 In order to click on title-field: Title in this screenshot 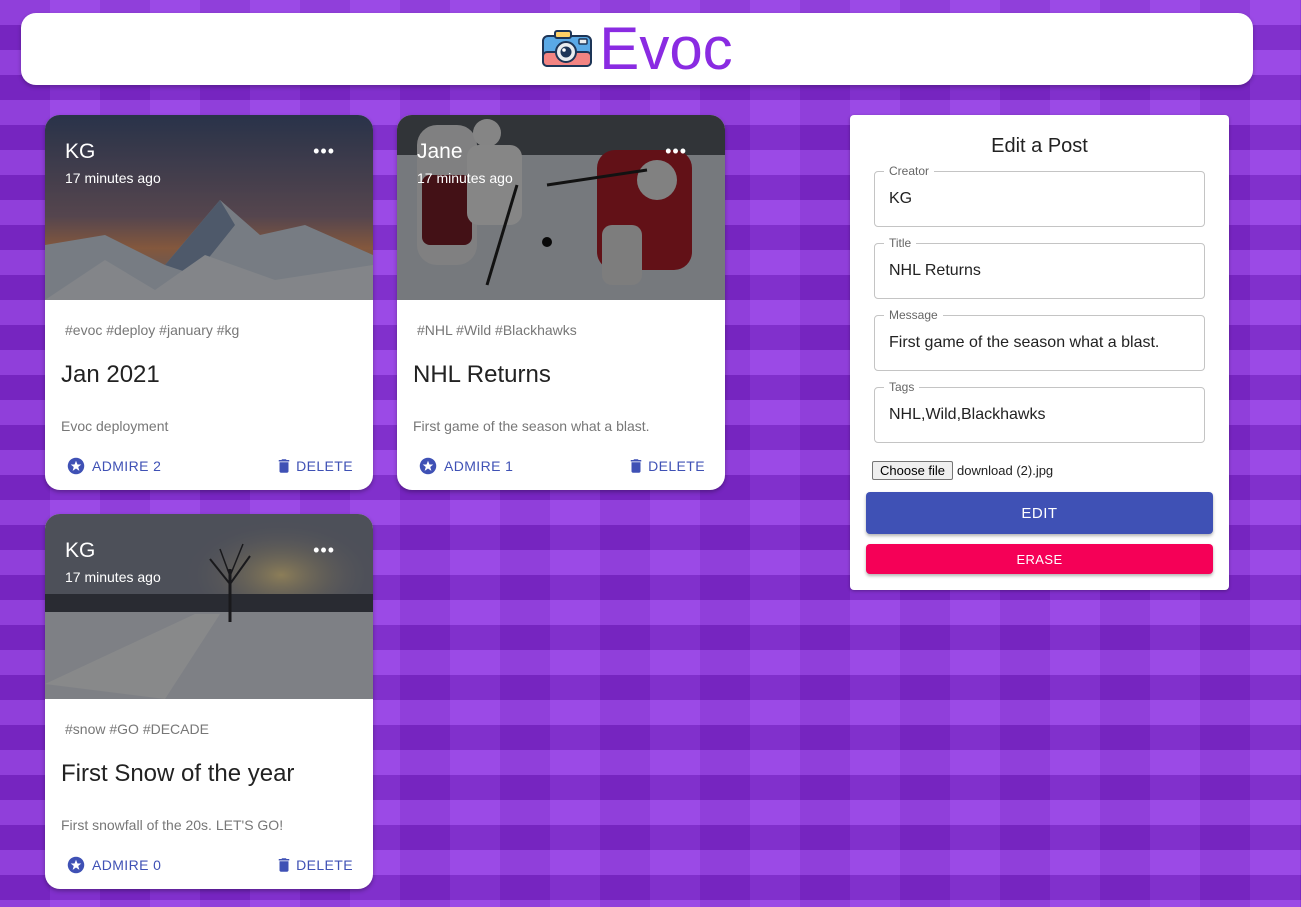, I will do `click(1039, 267)`.